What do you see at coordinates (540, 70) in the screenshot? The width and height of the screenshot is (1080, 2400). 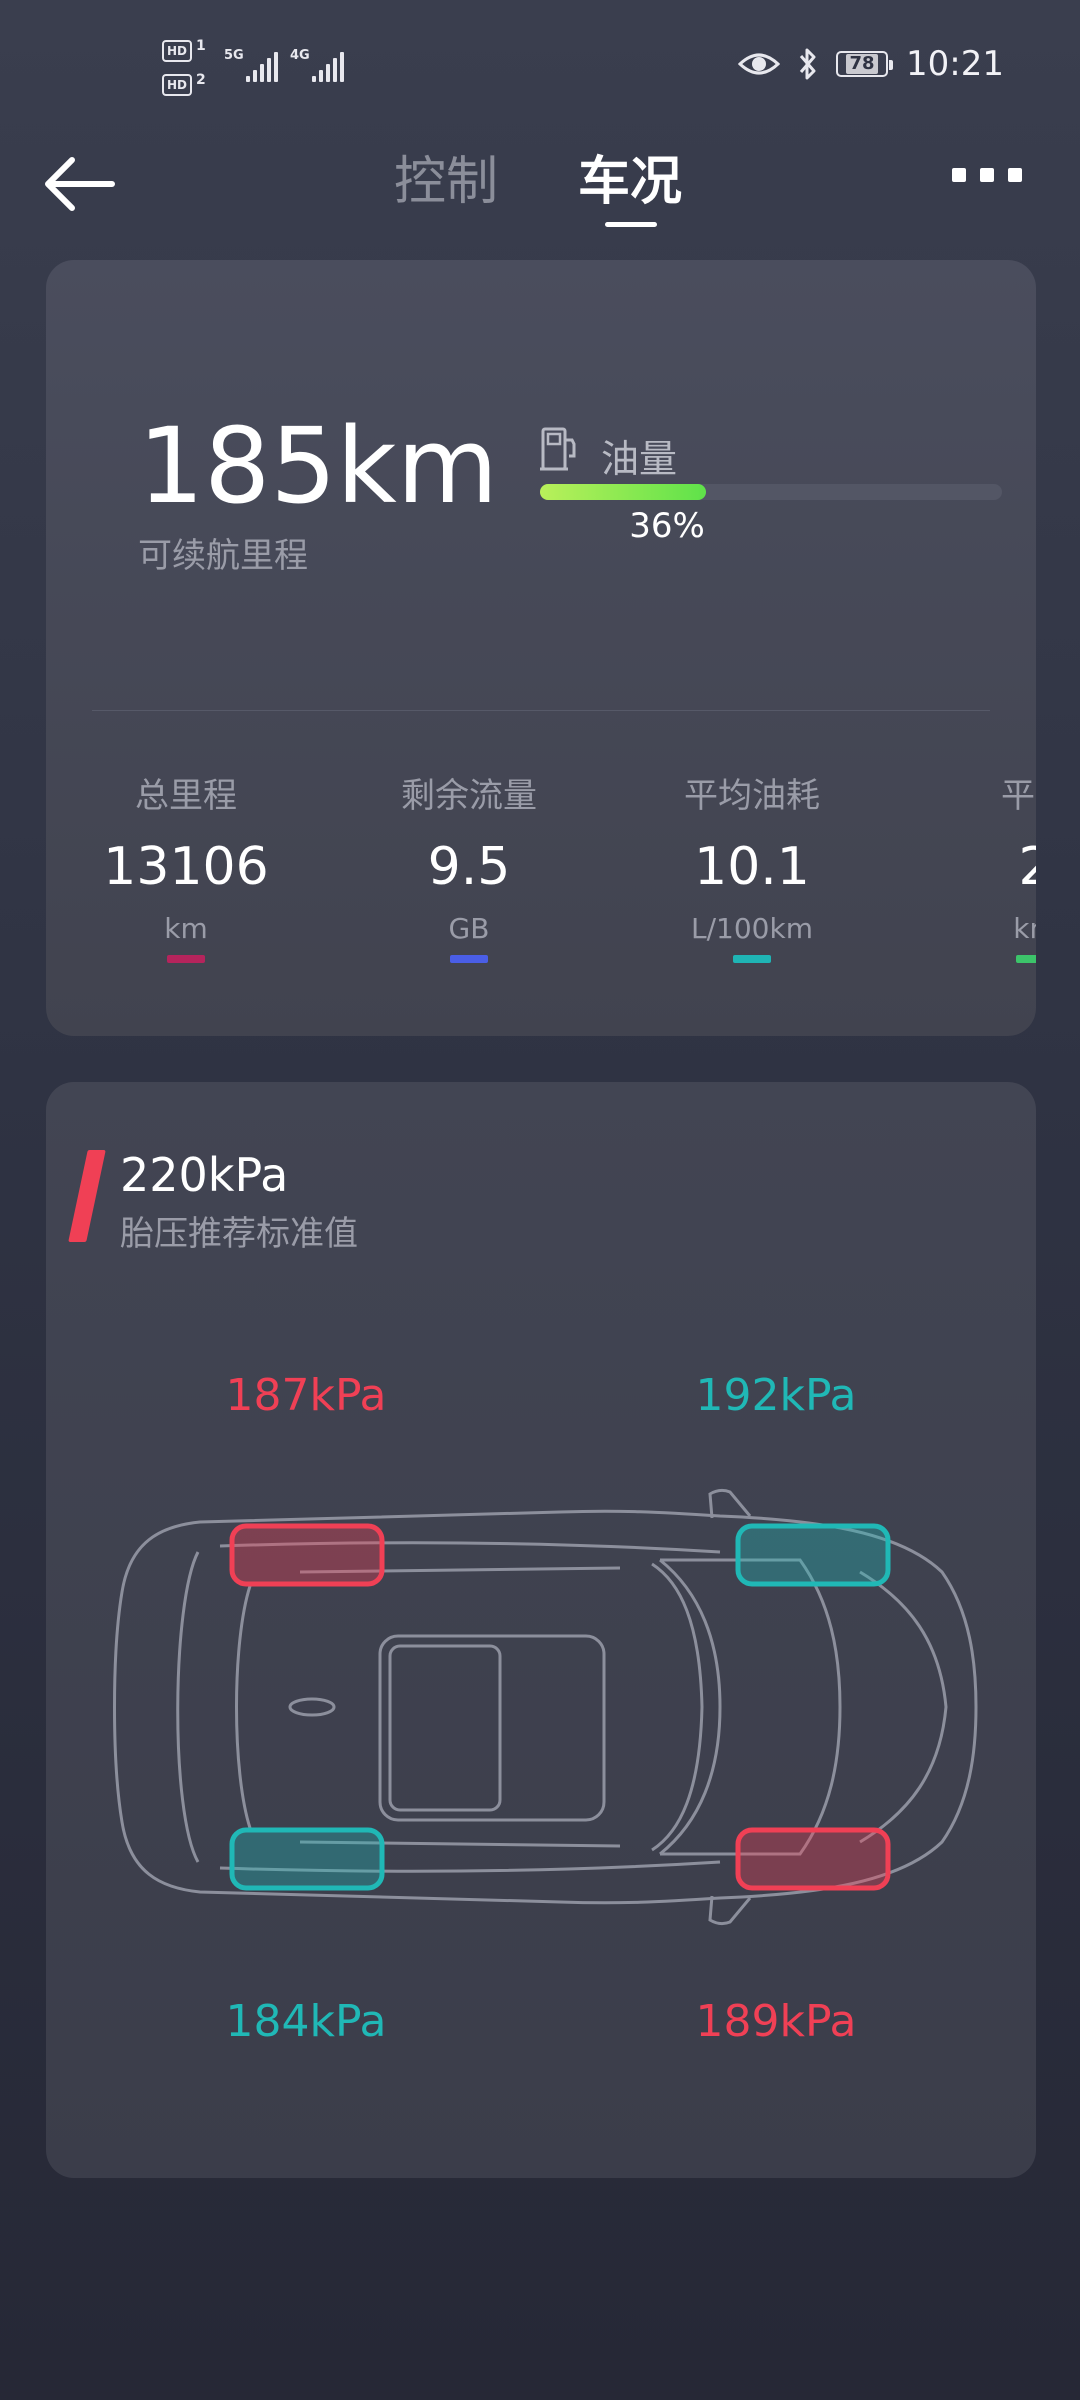 I see `status-bar: HD 1 HD 2 5G 4G 78 10:21` at bounding box center [540, 70].